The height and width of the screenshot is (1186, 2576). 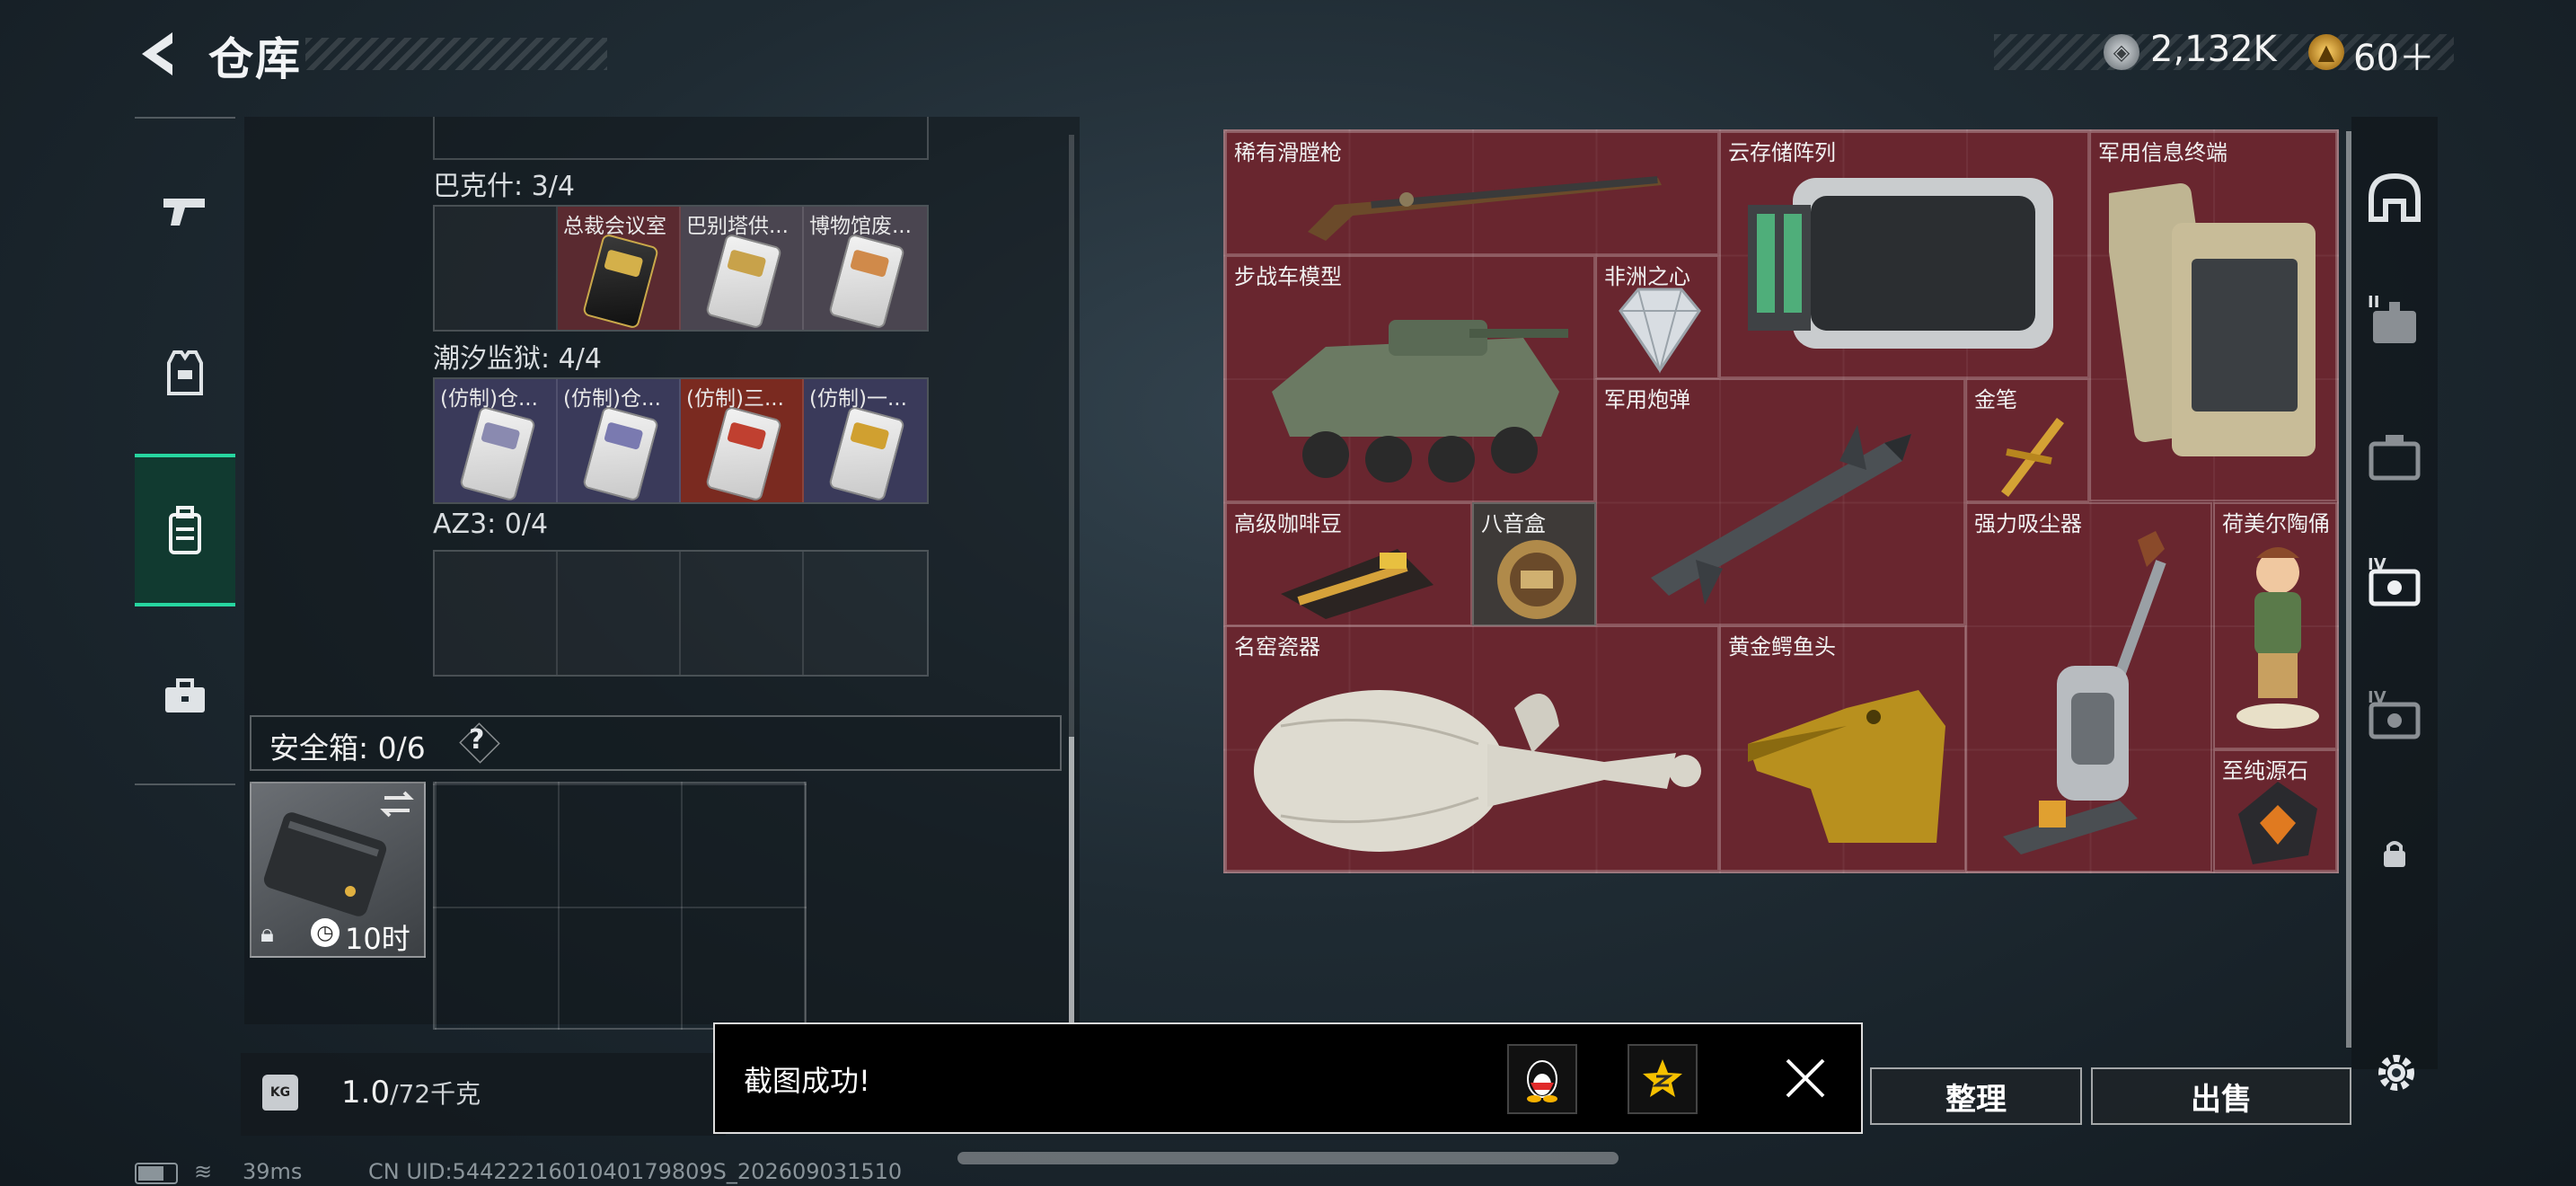 I want to click on server-icon, so click(x=1900, y=263).